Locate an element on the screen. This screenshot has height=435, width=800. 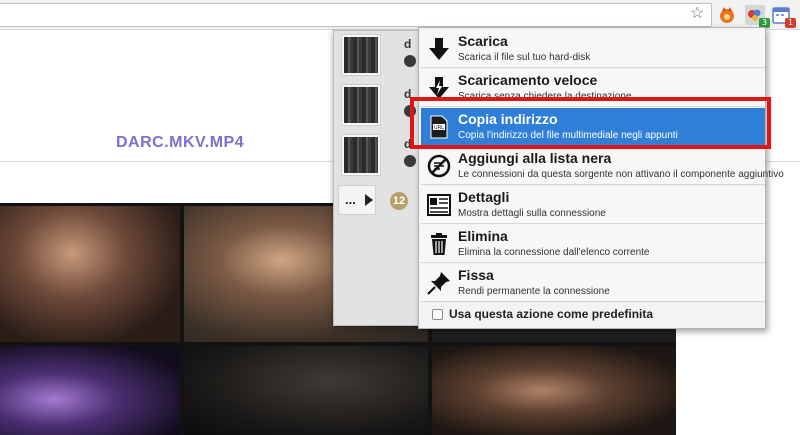
menu-item-desc: Rendi permanente la connessione is located at coordinates (534, 291).